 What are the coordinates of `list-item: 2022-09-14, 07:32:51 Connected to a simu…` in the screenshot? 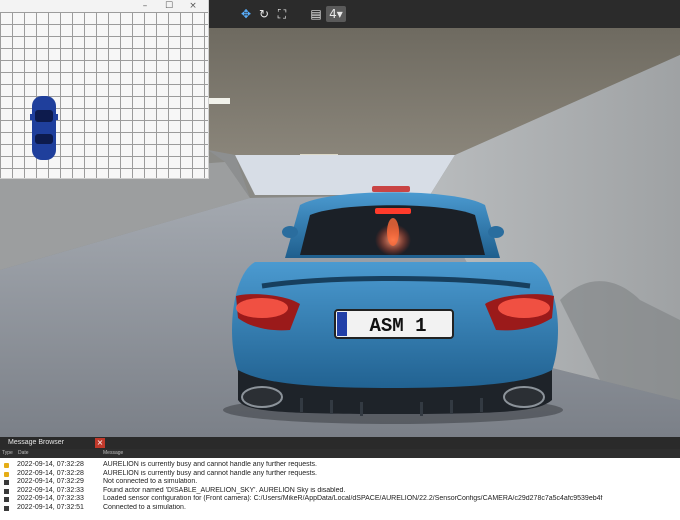 It's located at (340, 508).